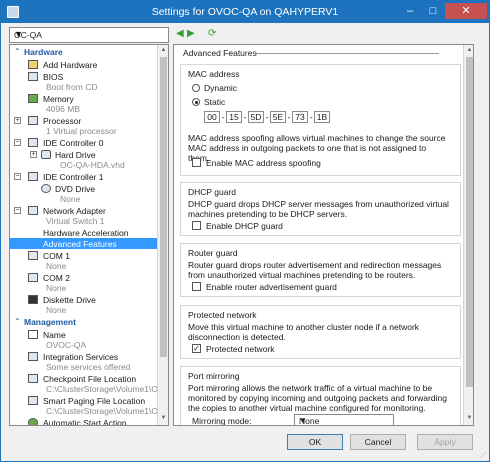 The image size is (490, 462). What do you see at coordinates (46, 154) in the screenshot?
I see `hard-drive-icon` at bounding box center [46, 154].